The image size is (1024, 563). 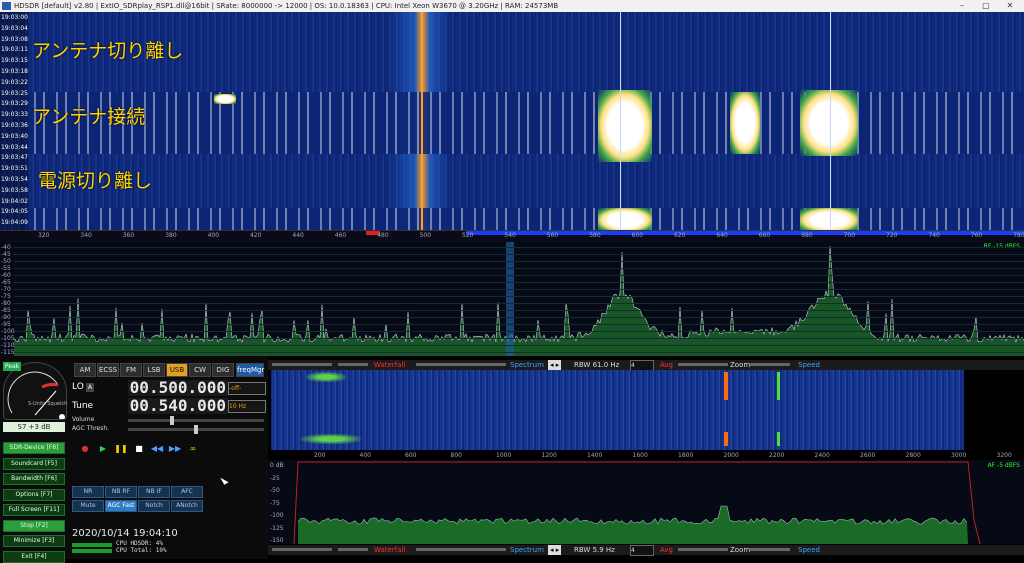 I want to click on forward-icon: ▶▶, so click(x=175, y=449).